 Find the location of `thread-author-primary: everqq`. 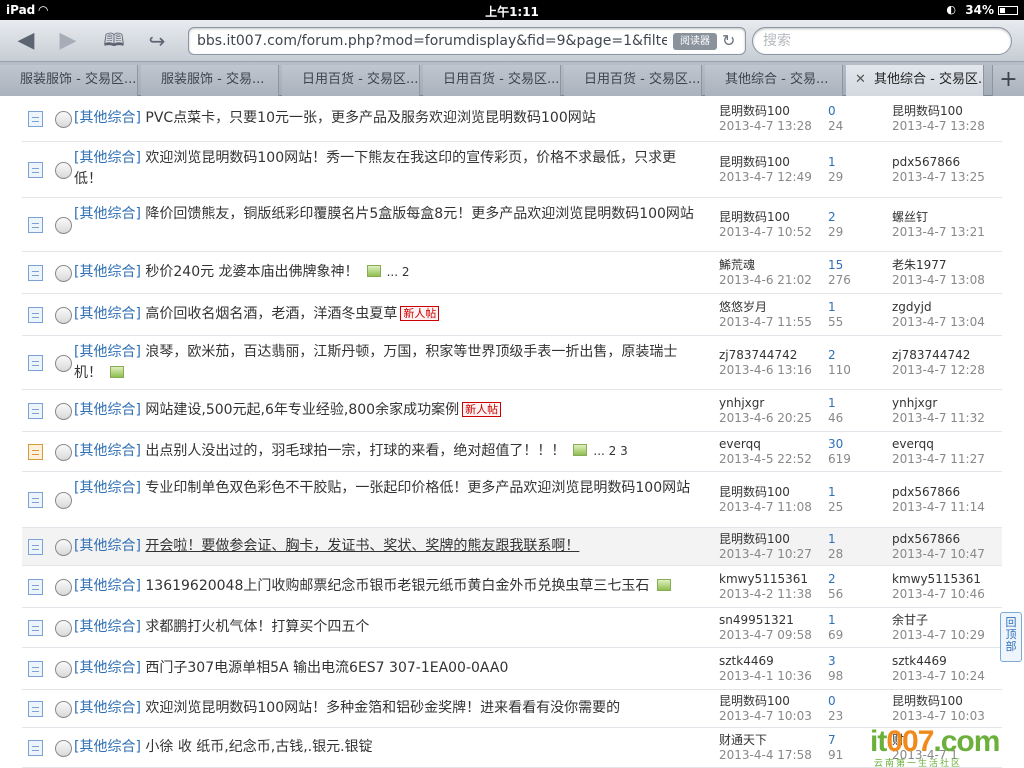

thread-author-primary: everqq is located at coordinates (774, 444).